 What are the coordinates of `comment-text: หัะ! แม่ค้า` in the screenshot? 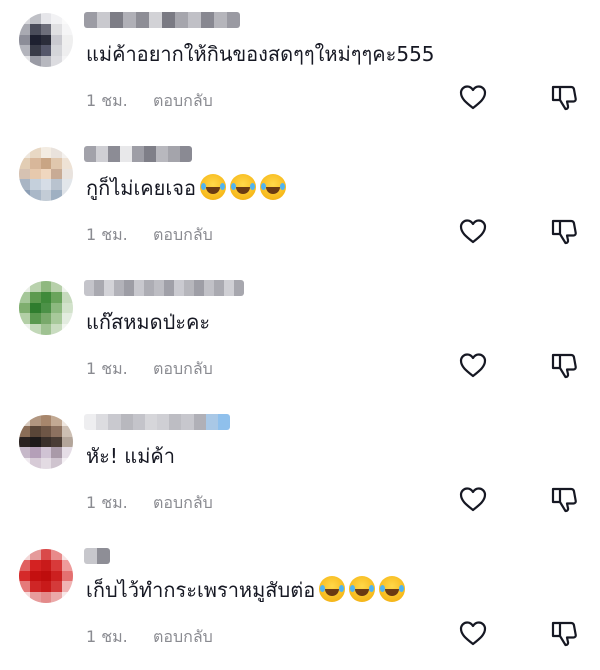 It's located at (130, 456).